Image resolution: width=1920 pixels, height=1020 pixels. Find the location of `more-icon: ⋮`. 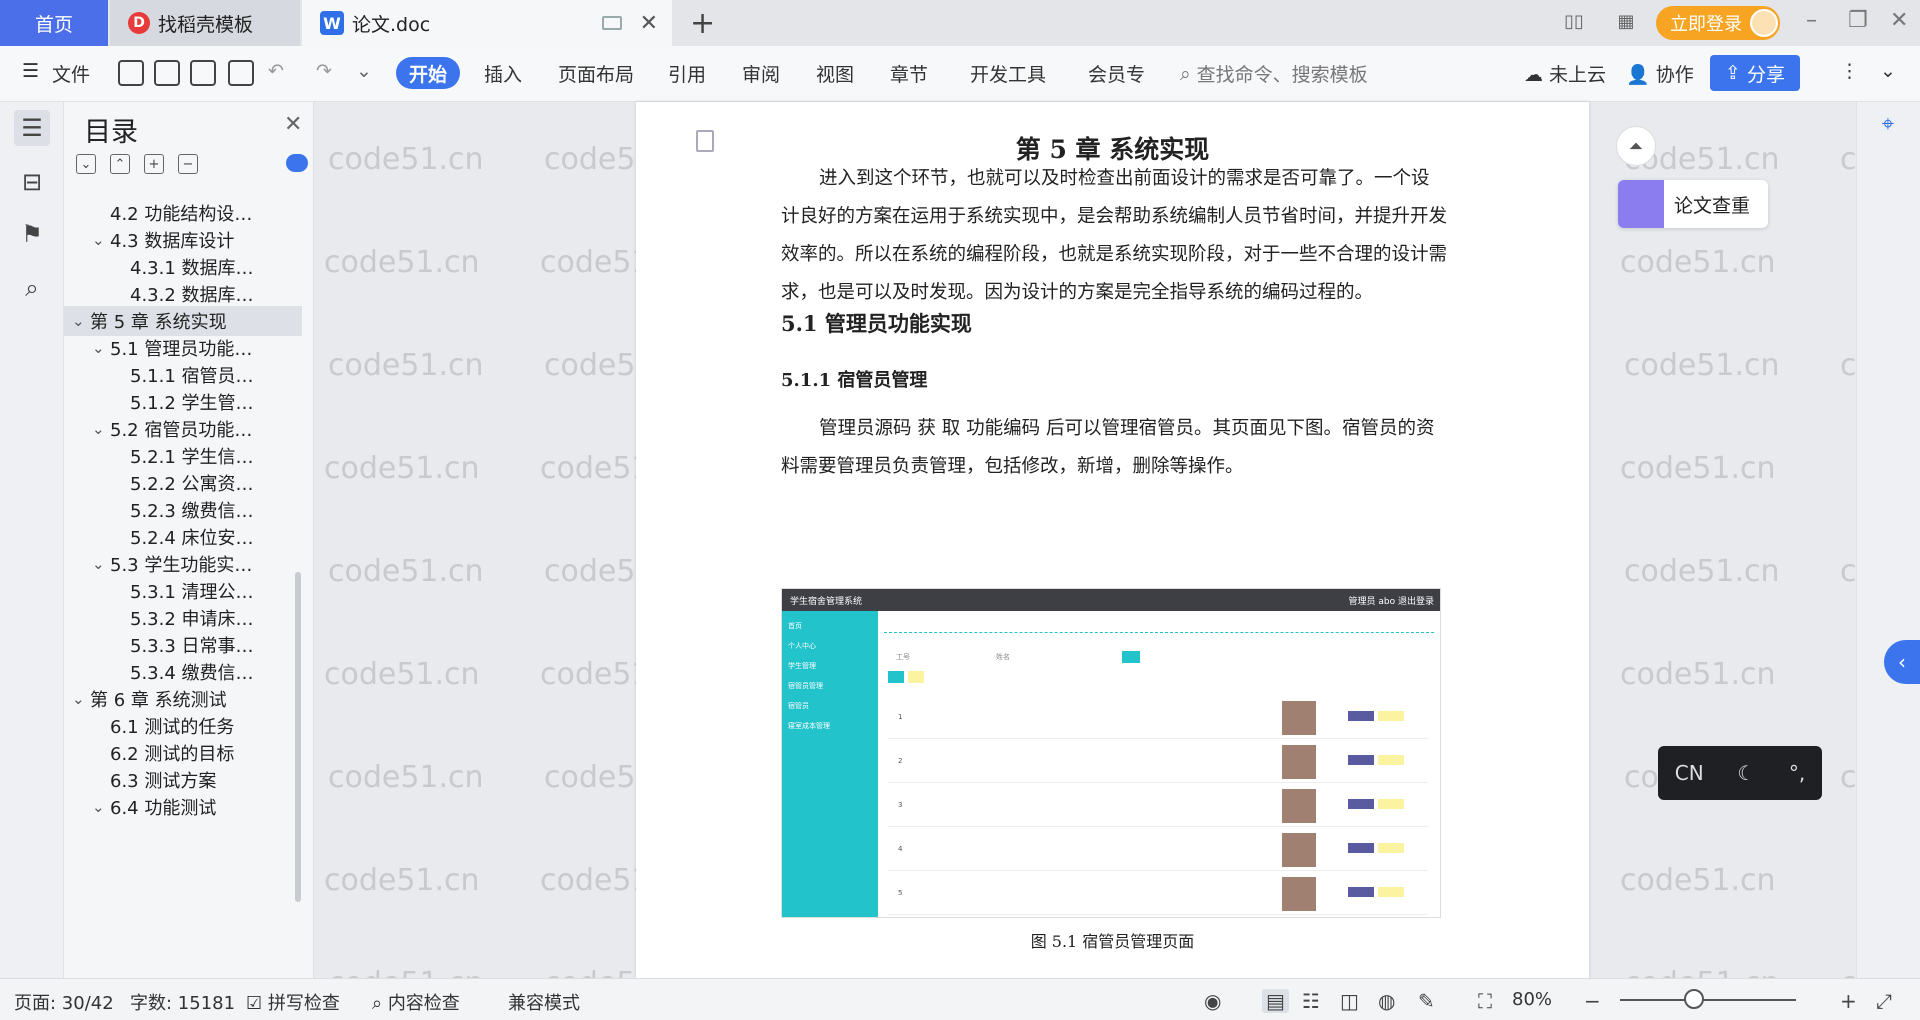

more-icon: ⋮ is located at coordinates (1849, 71).